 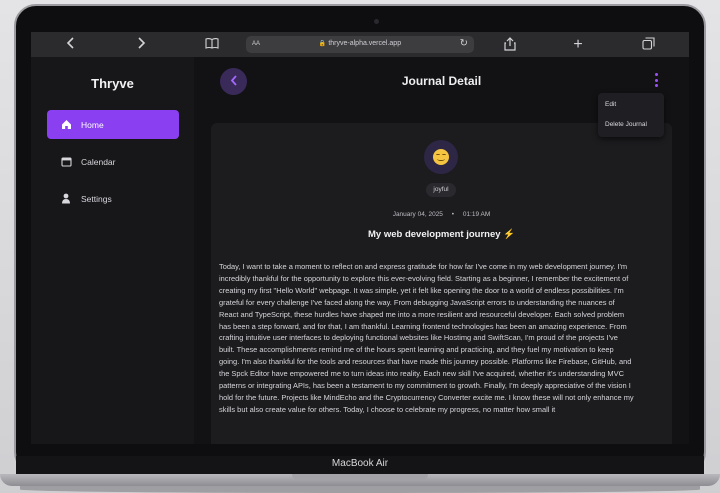 What do you see at coordinates (112, 83) in the screenshot?
I see `brand-logo: Thryve` at bounding box center [112, 83].